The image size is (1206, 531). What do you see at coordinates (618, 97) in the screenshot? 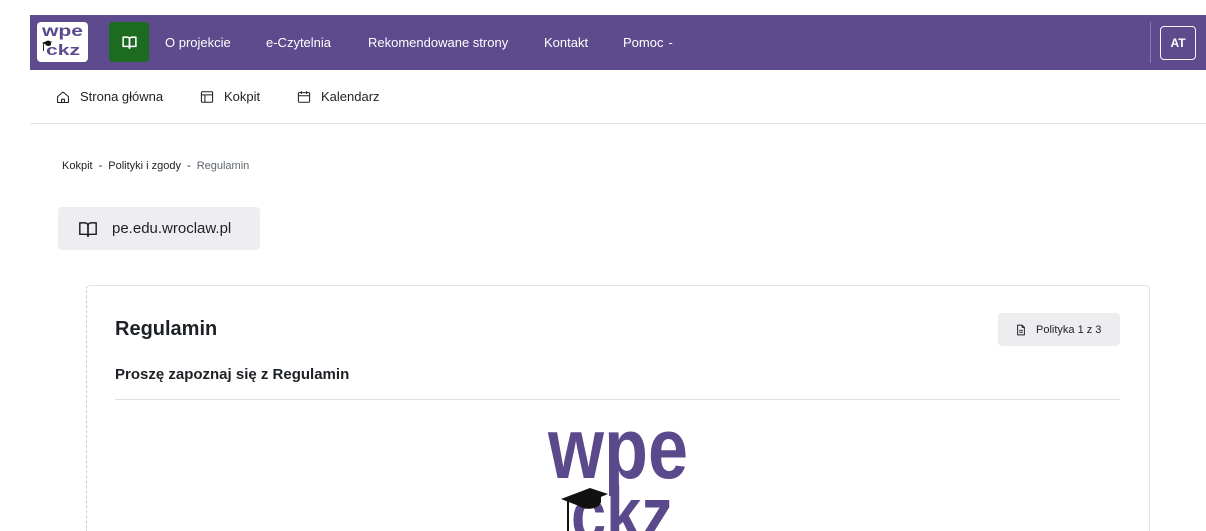
I see `secondary-navigation: Strona główna Kokpit Kalendarz` at bounding box center [618, 97].